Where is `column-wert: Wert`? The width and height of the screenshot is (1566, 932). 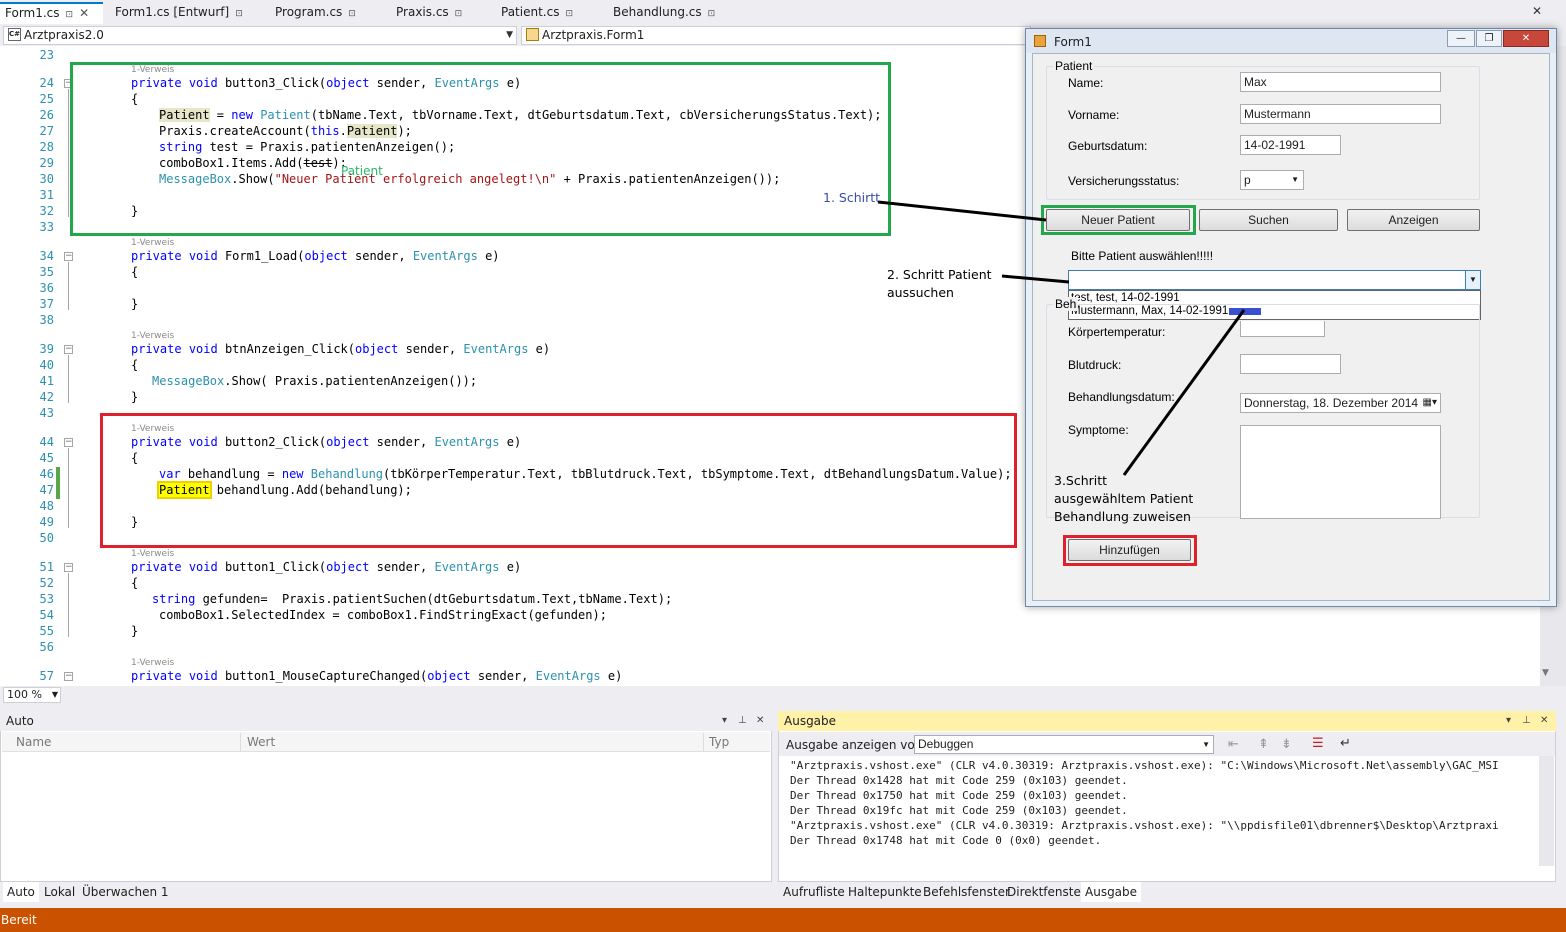
column-wert: Wert is located at coordinates (261, 742).